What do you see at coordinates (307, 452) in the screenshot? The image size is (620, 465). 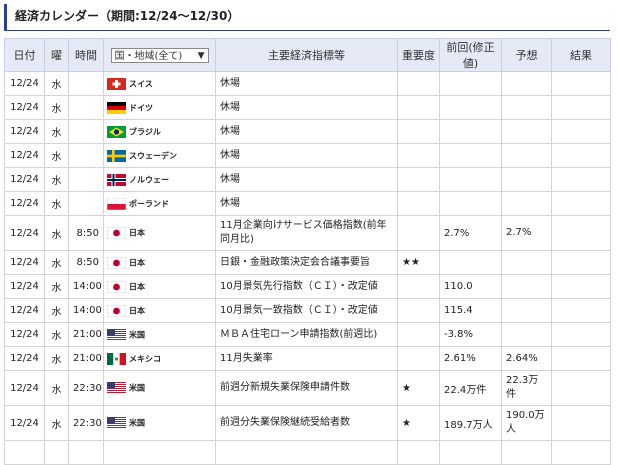 I see `table-row` at bounding box center [307, 452].